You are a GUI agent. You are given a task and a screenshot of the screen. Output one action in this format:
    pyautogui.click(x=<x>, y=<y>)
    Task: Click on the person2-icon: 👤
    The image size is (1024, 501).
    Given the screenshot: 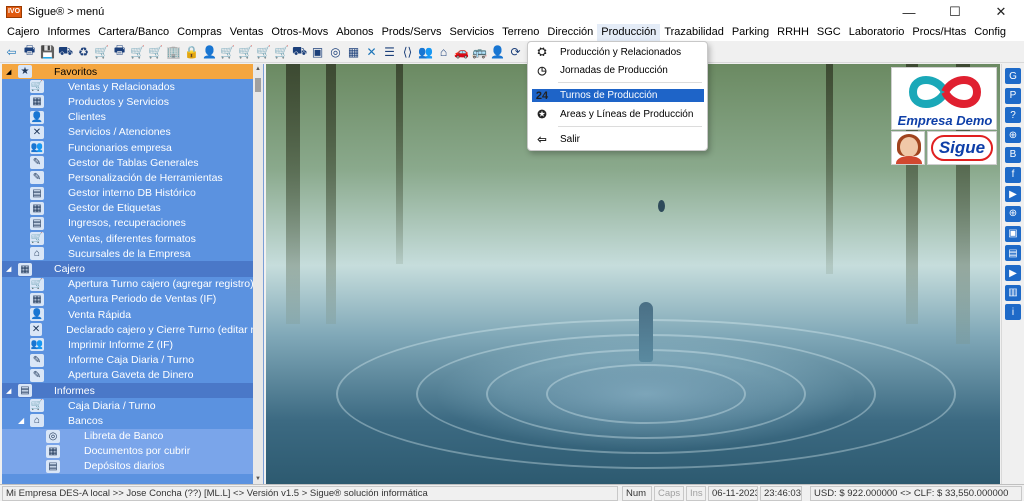 What is the action you would take?
    pyautogui.click(x=497, y=52)
    